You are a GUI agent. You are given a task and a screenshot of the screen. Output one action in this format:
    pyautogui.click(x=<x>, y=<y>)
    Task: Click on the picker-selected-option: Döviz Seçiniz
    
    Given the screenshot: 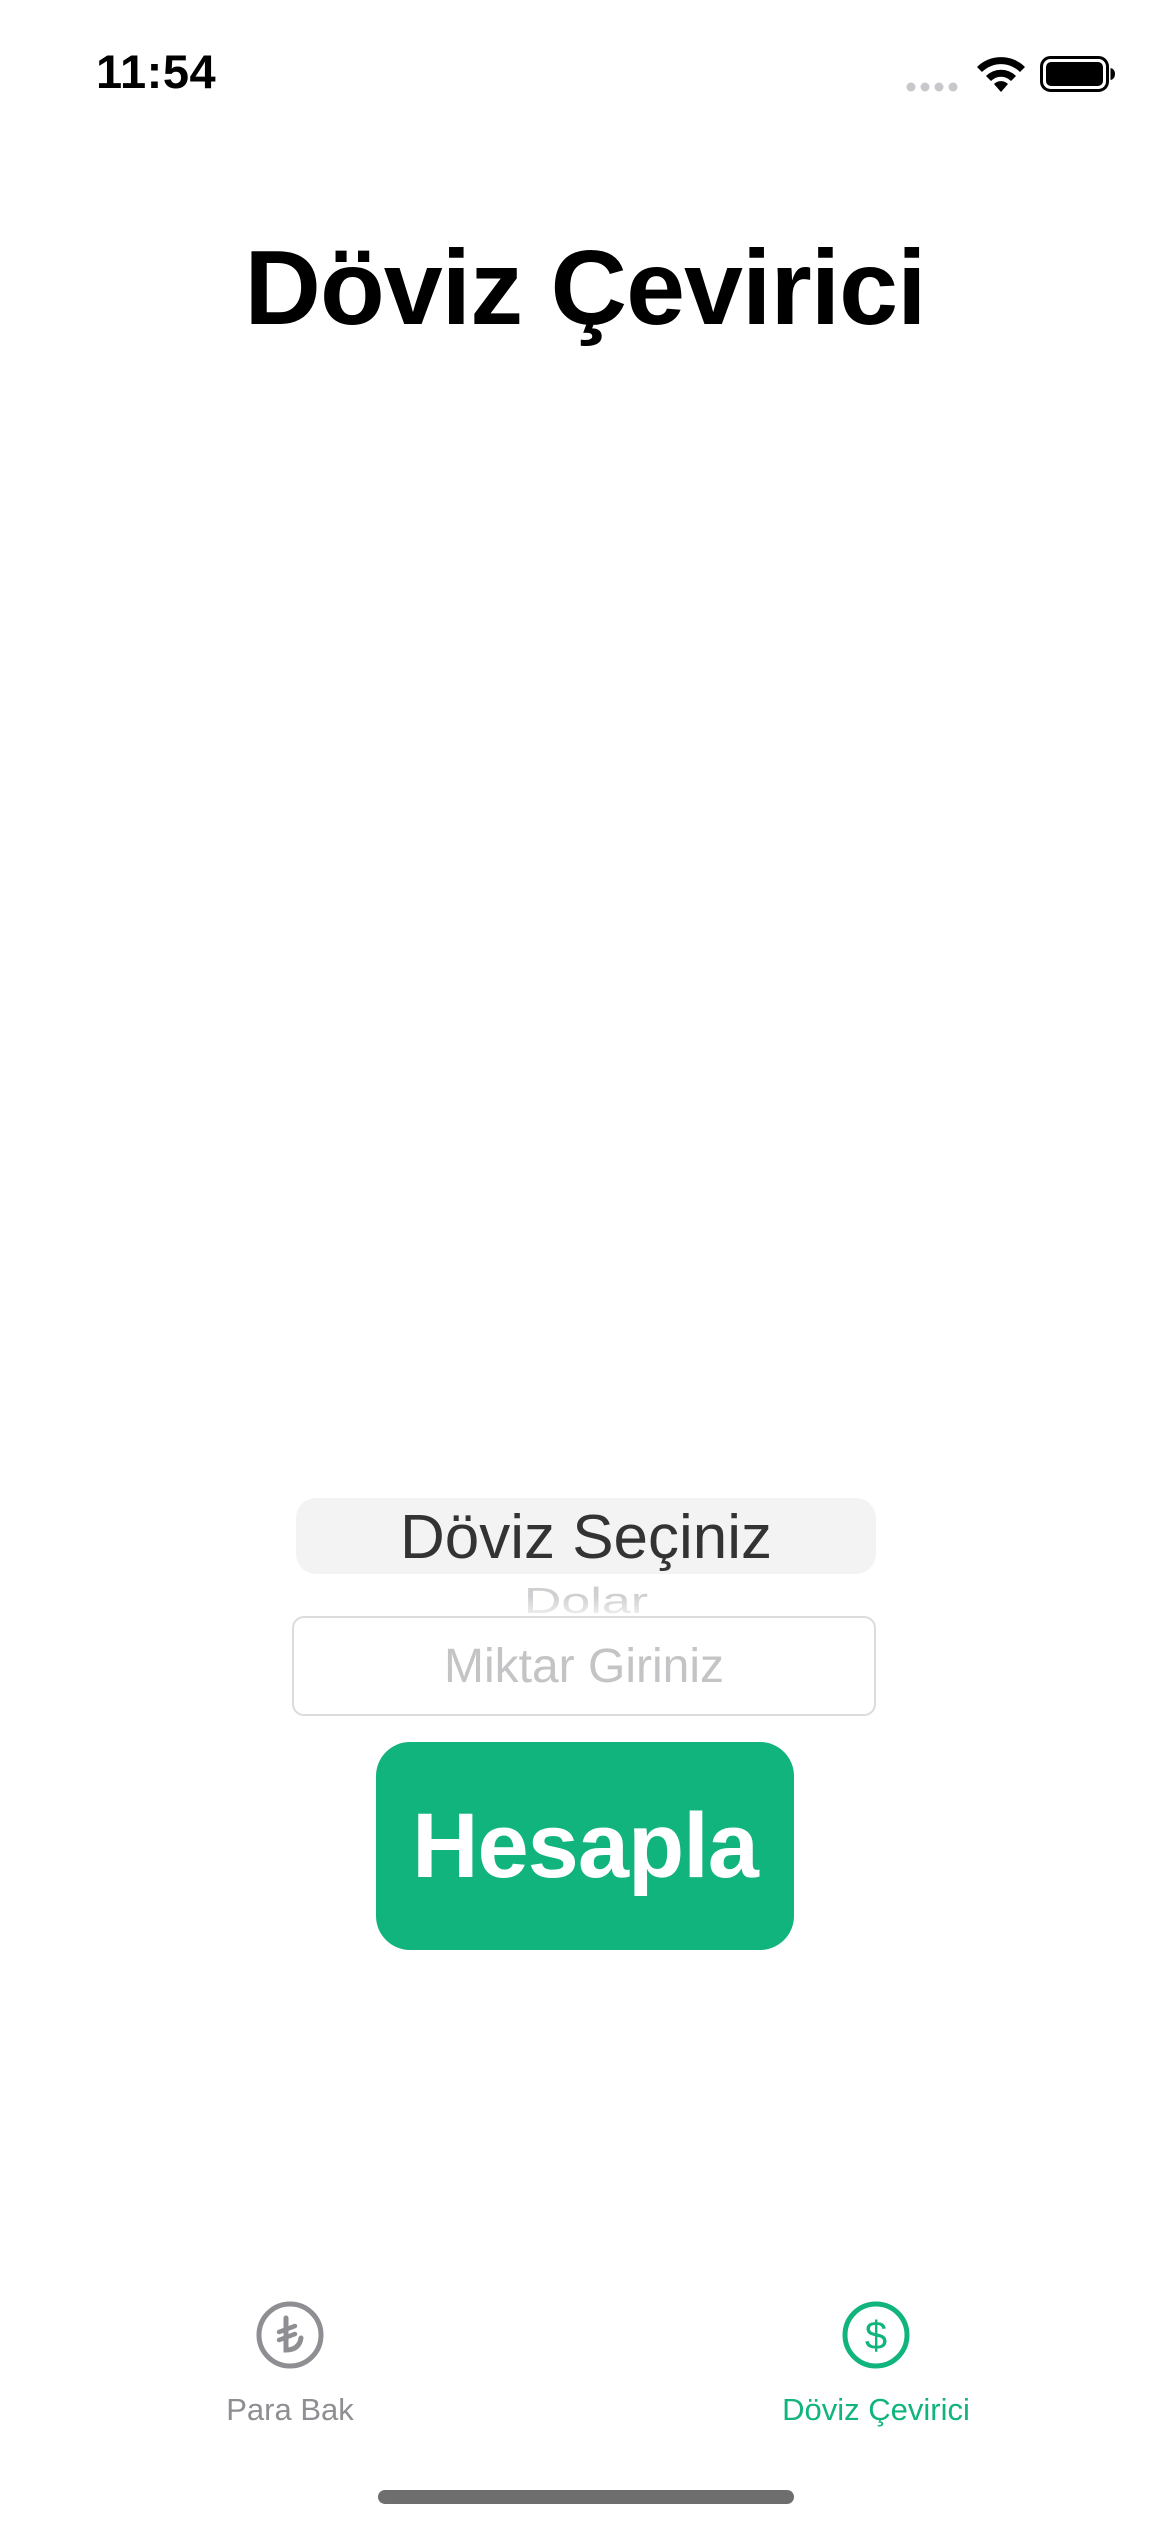 What is the action you would take?
    pyautogui.click(x=586, y=1538)
    